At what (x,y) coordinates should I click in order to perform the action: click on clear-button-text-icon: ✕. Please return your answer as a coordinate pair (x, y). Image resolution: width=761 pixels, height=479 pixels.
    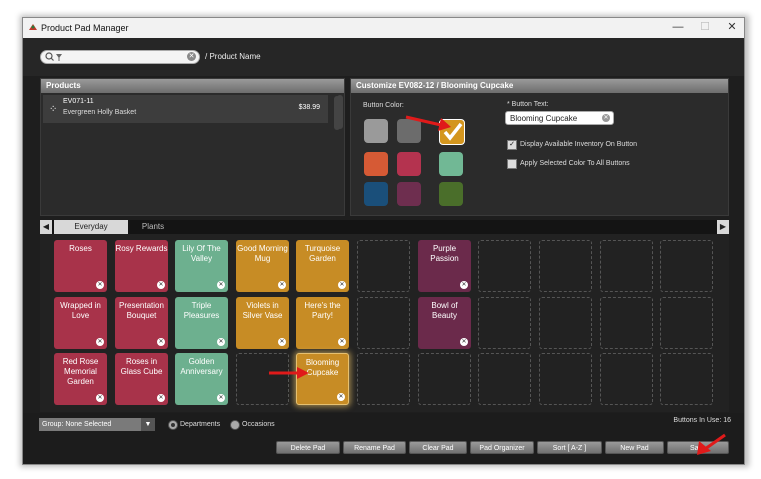
    Looking at the image, I should click on (606, 118).